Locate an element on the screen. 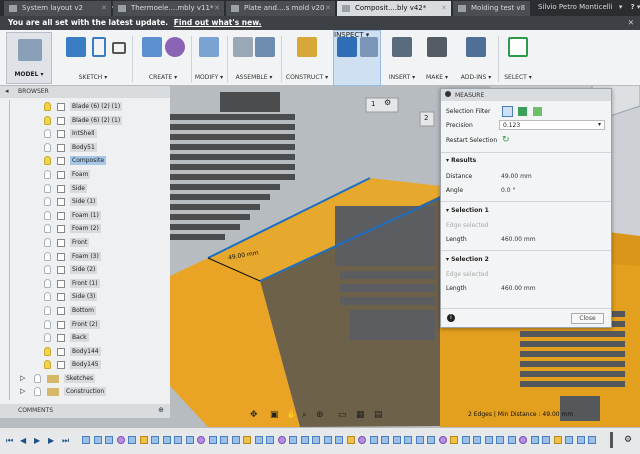  tab-composite-assembly: Composit....bly v42* ✕ is located at coordinates (394, 8).